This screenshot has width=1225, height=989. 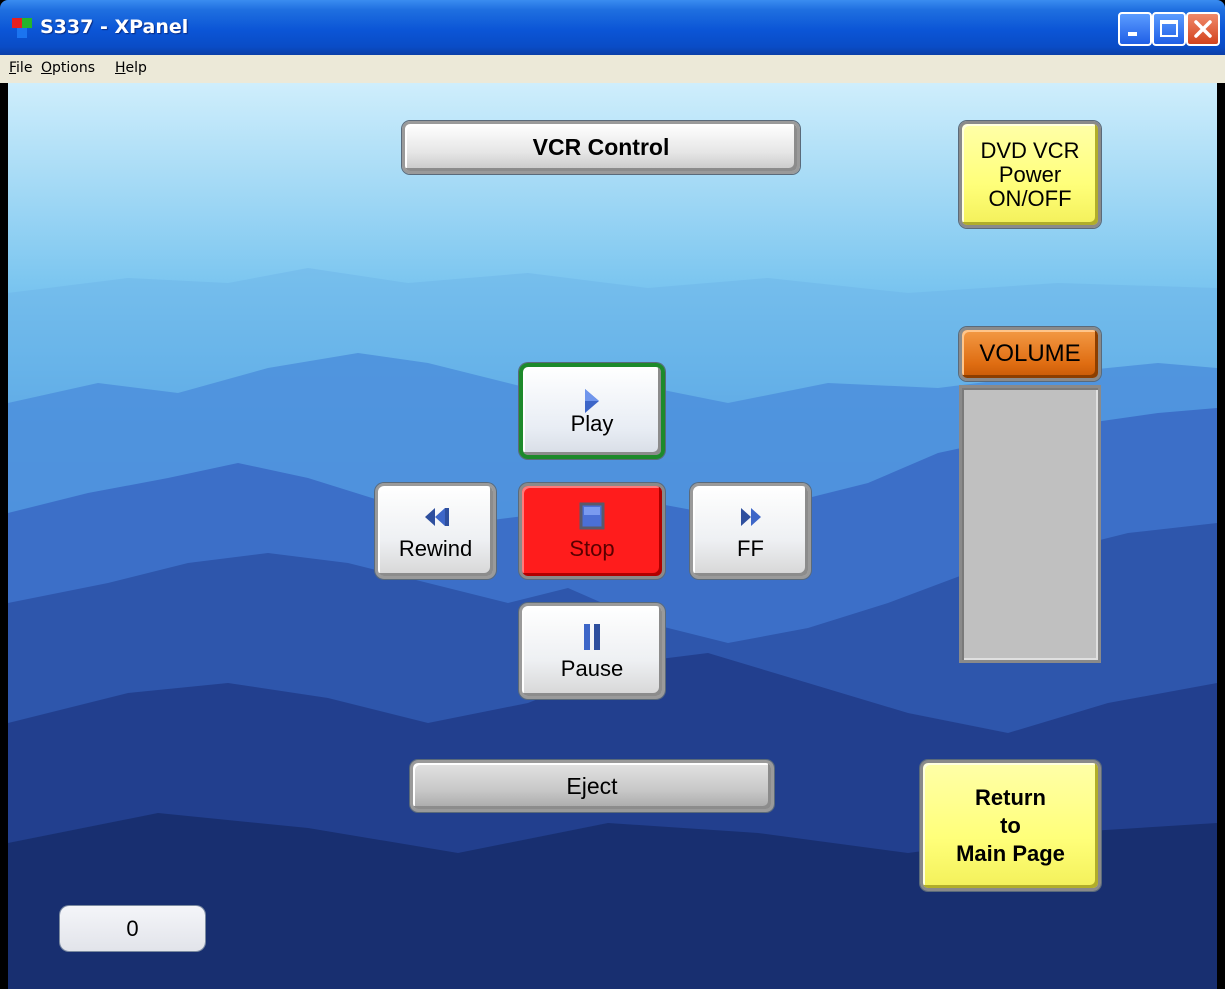 What do you see at coordinates (436, 517) in the screenshot?
I see `rewind-icon` at bounding box center [436, 517].